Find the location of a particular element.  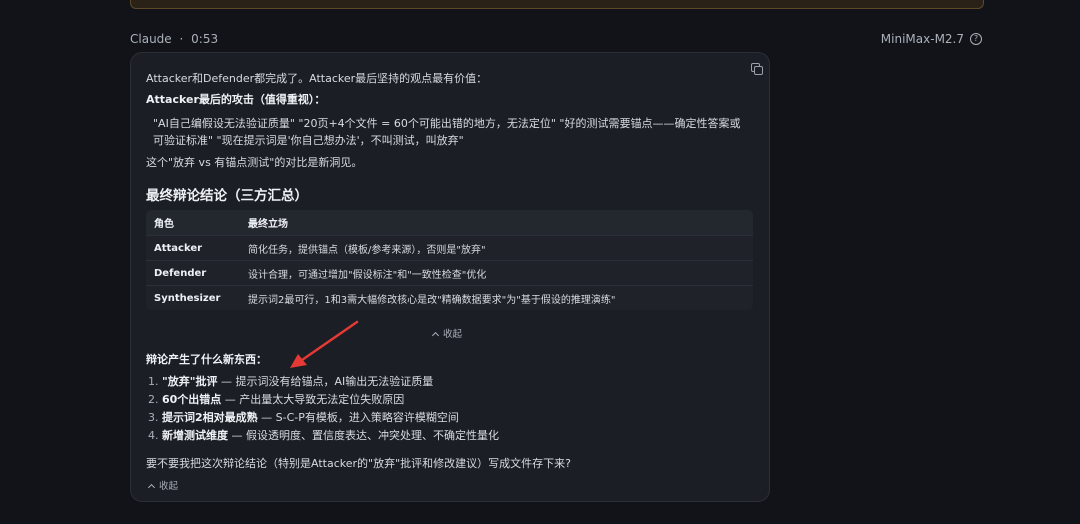

response-duration: 0:53 is located at coordinates (205, 39).